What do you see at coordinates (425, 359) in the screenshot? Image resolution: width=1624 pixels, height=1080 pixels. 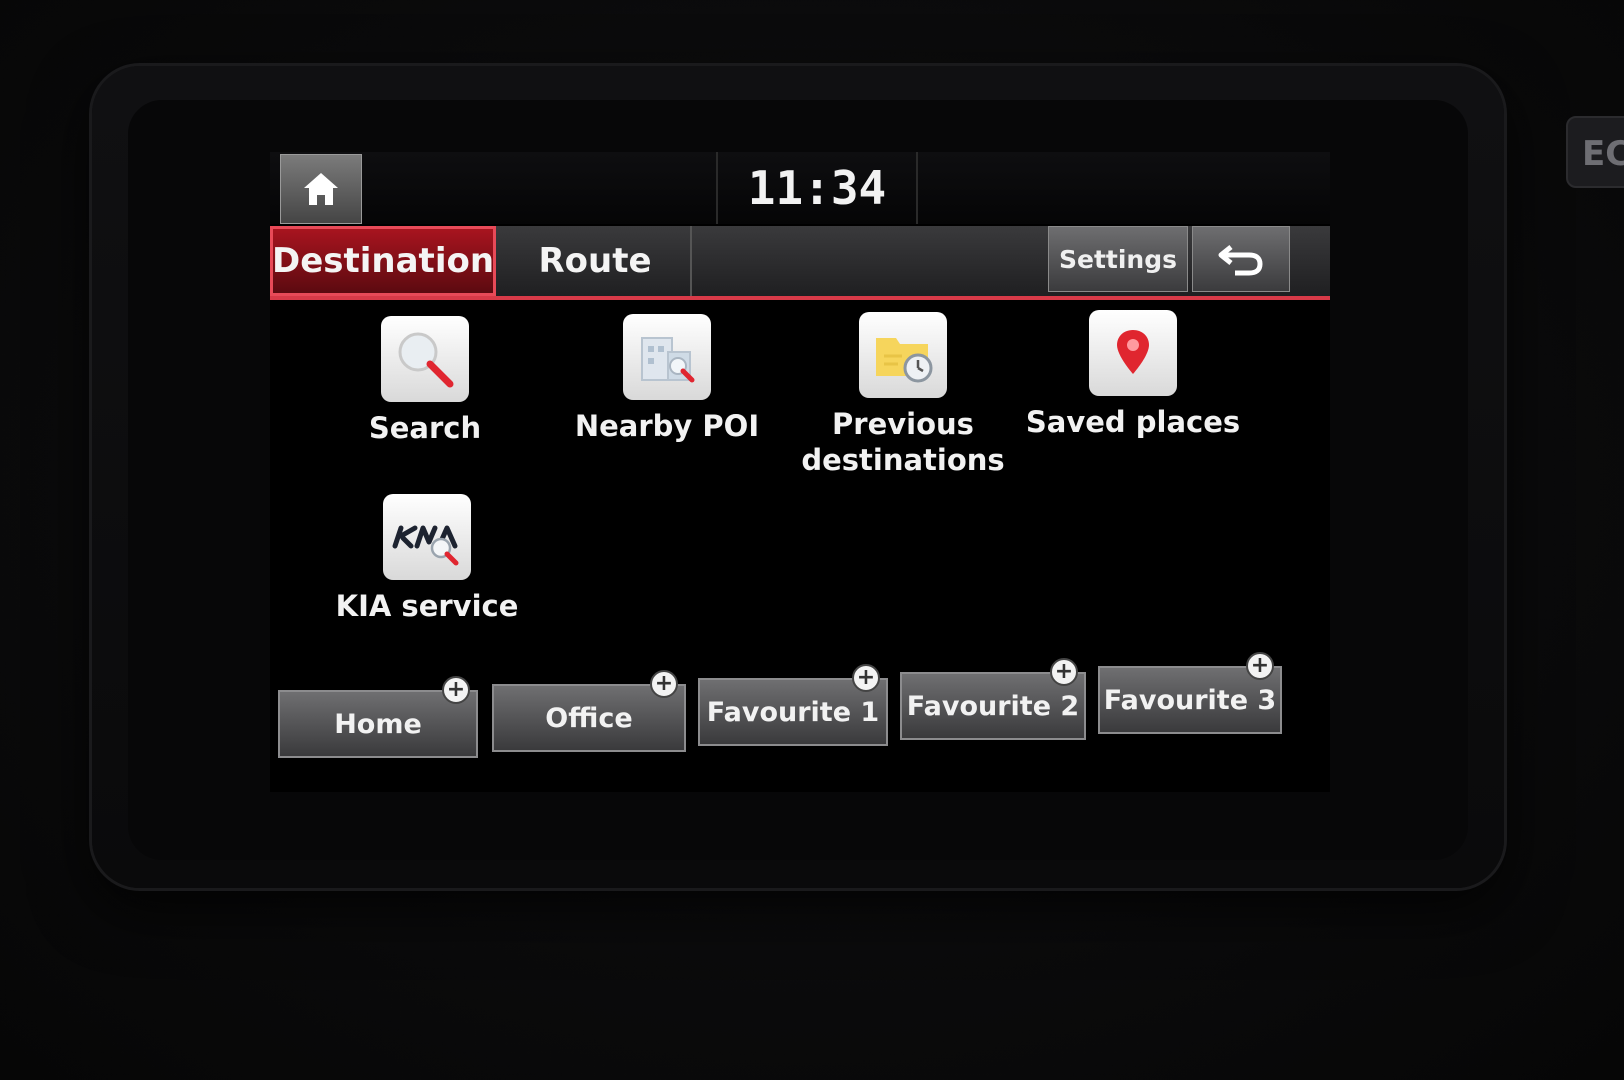 I see `search-icon` at bounding box center [425, 359].